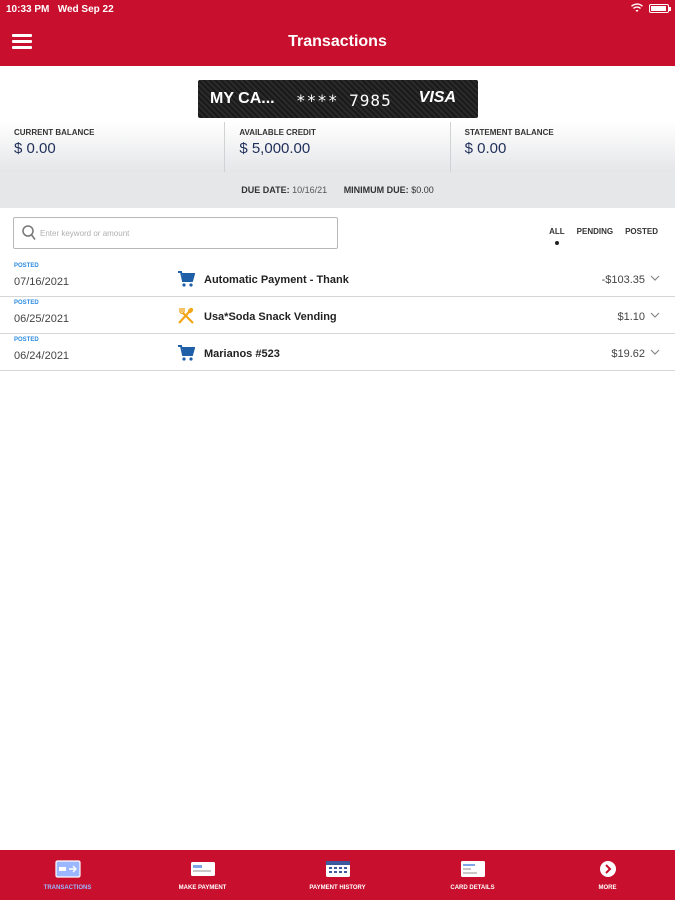 The height and width of the screenshot is (900, 675). What do you see at coordinates (42, 356) in the screenshot?
I see `transaction-date: 06/24/2021` at bounding box center [42, 356].